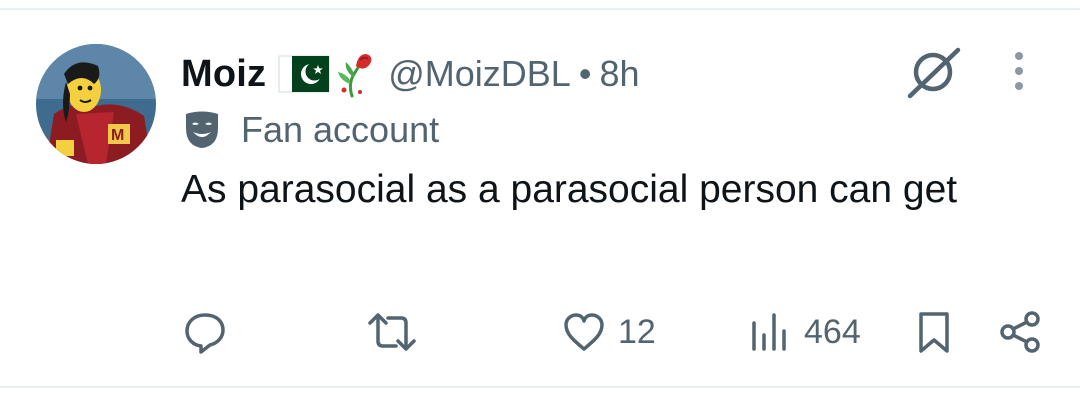  Describe the element at coordinates (304, 74) in the screenshot. I see `pakistan-flag-icon` at that location.